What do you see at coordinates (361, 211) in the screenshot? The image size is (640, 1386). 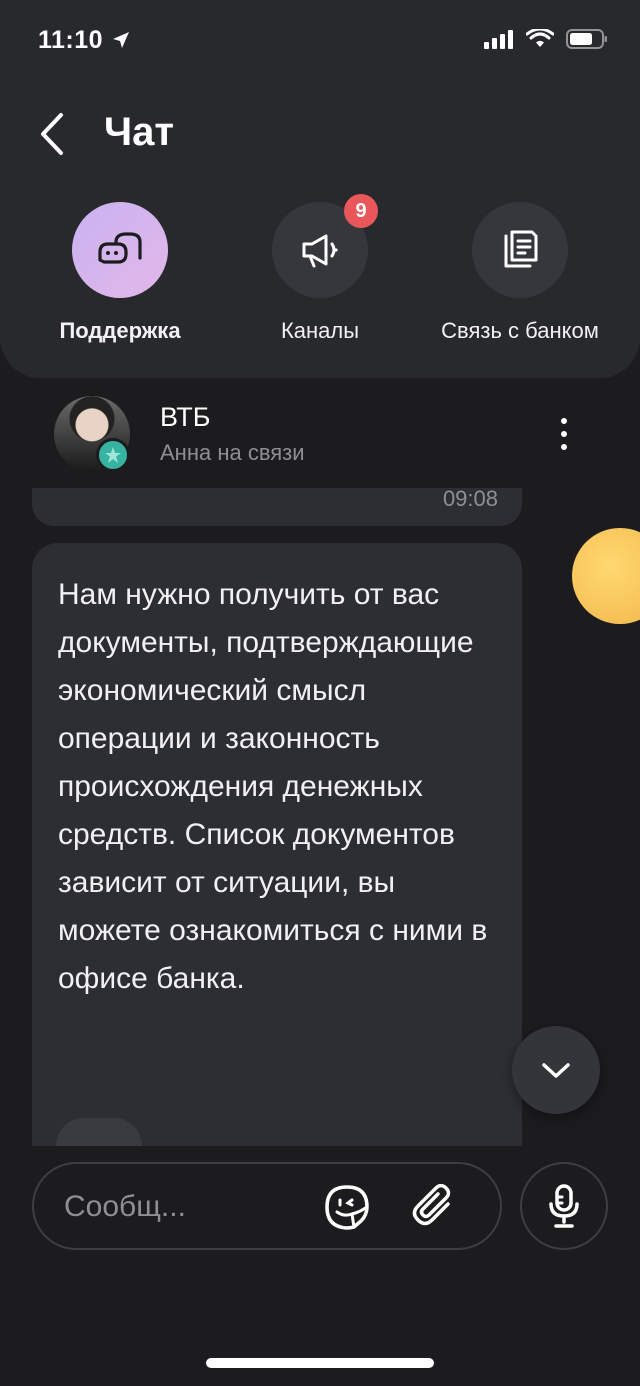 I see `unread-badge: 9` at bounding box center [361, 211].